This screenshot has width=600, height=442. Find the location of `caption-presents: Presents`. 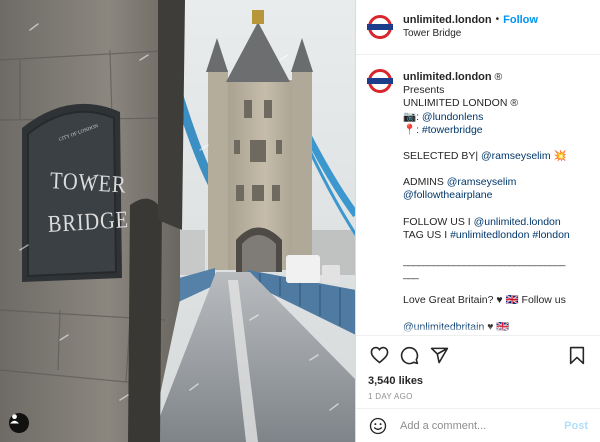

caption-presents: Presents is located at coordinates (424, 90).